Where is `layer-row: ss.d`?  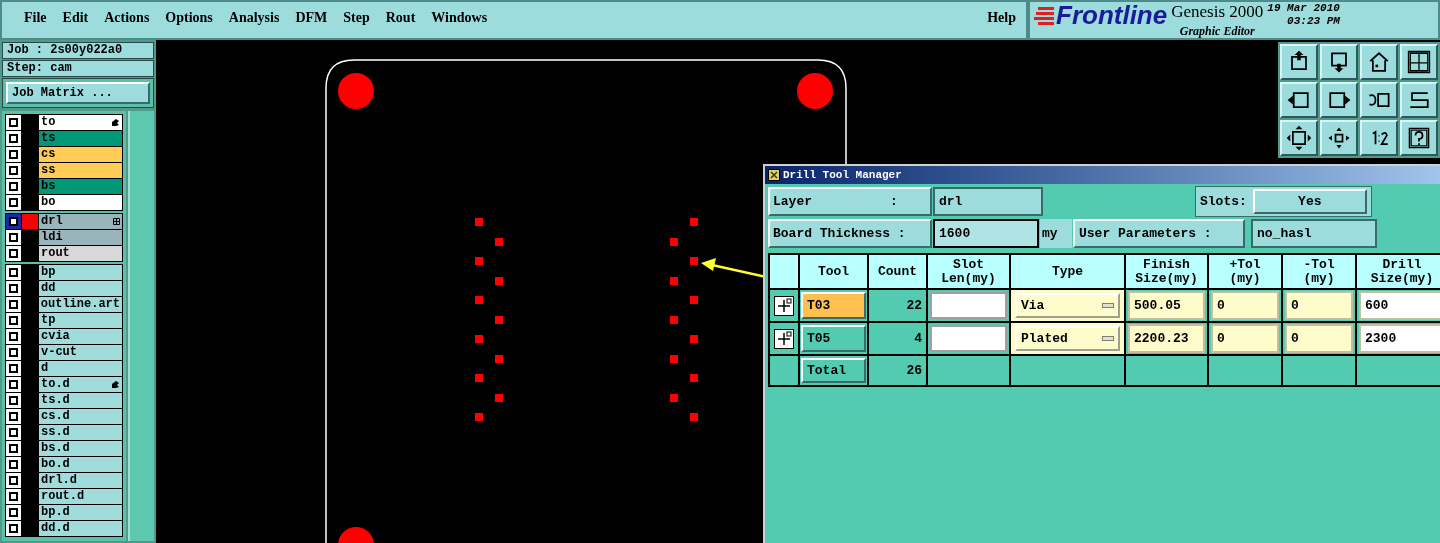 layer-row: ss.d is located at coordinates (80, 432).